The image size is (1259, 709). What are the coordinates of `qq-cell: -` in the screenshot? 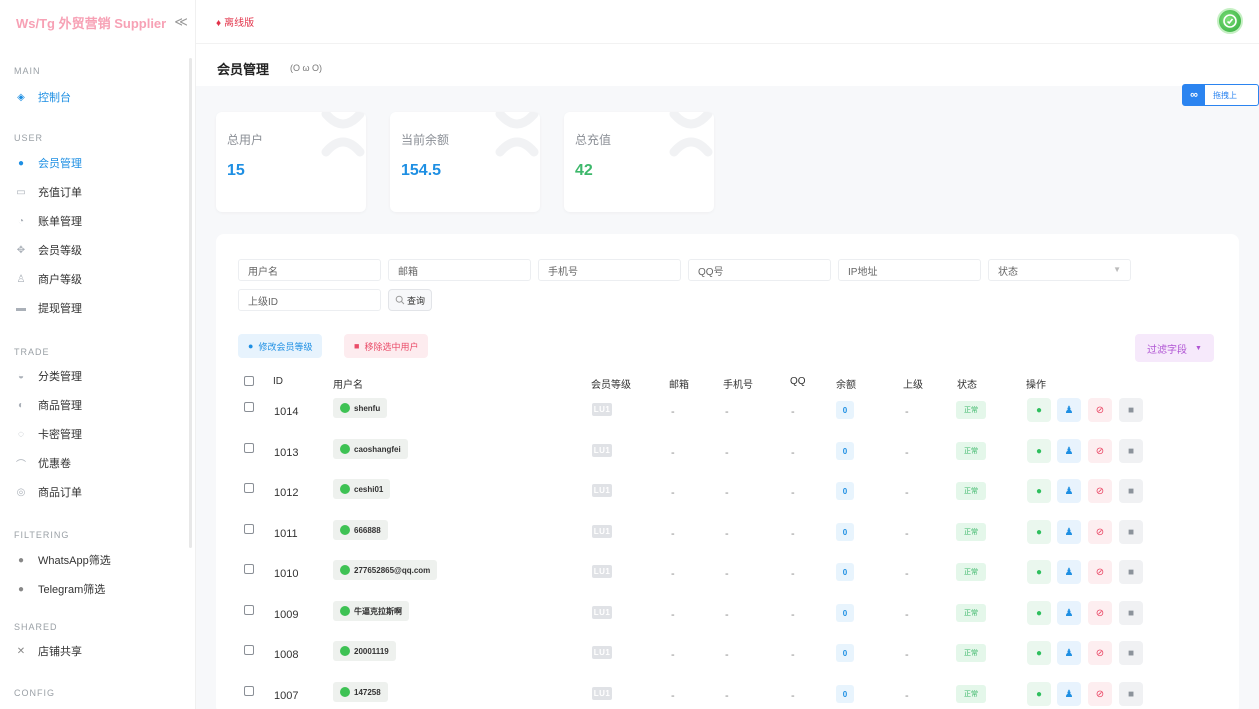 It's located at (793, 655).